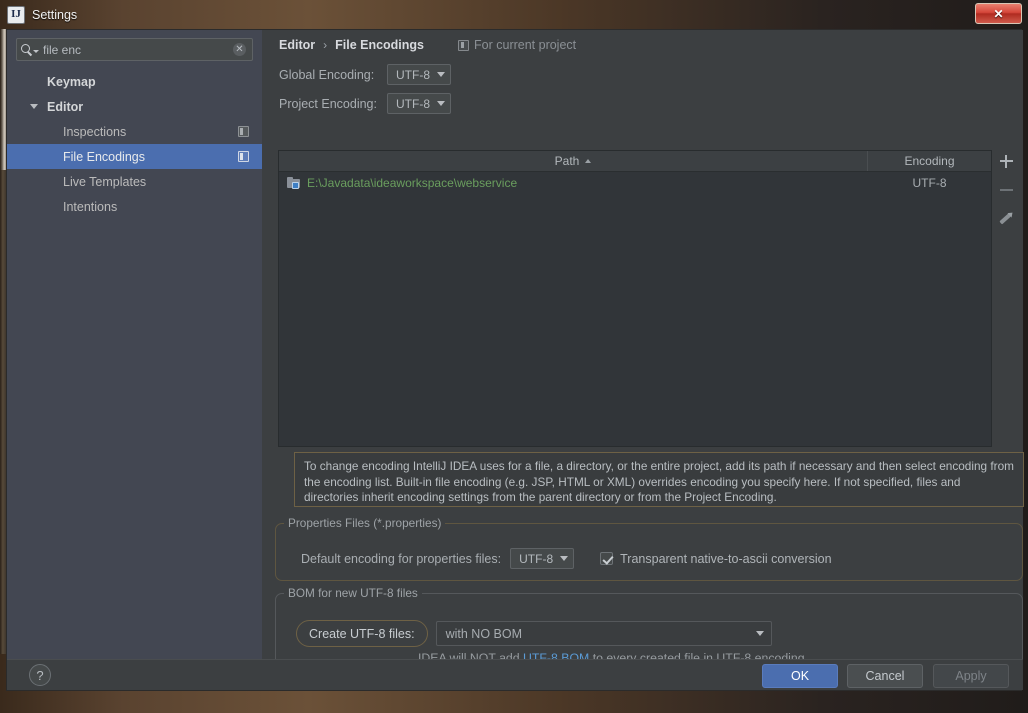 The width and height of the screenshot is (1028, 713). What do you see at coordinates (567, 161) in the screenshot?
I see `column-header-label: Path` at bounding box center [567, 161].